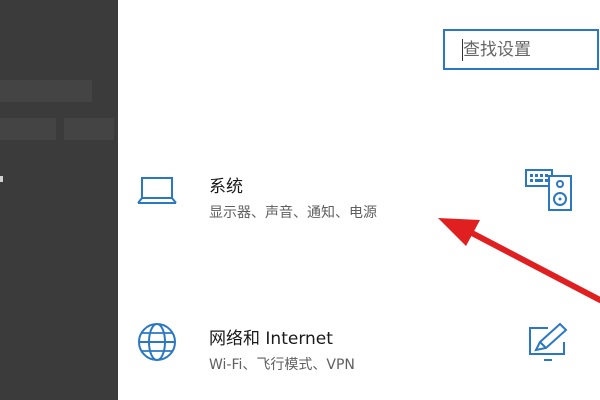  Describe the element at coordinates (159, 344) in the screenshot. I see `globe-icon` at that location.